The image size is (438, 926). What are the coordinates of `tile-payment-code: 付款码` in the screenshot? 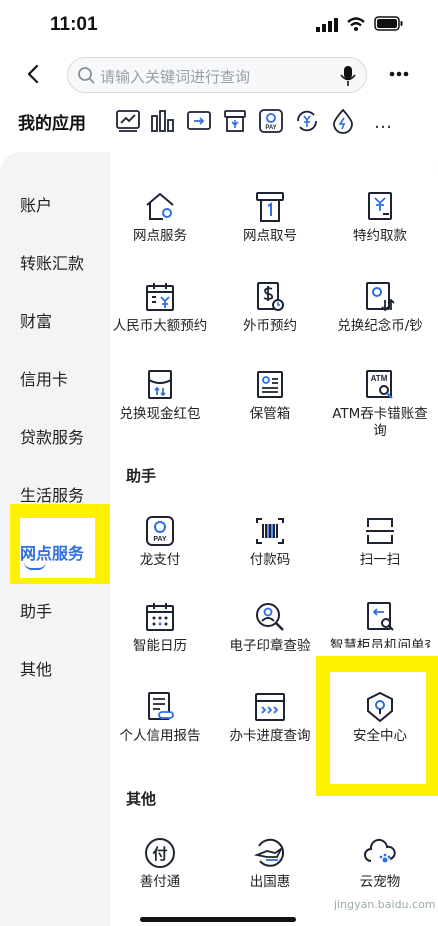 It's located at (270, 541).